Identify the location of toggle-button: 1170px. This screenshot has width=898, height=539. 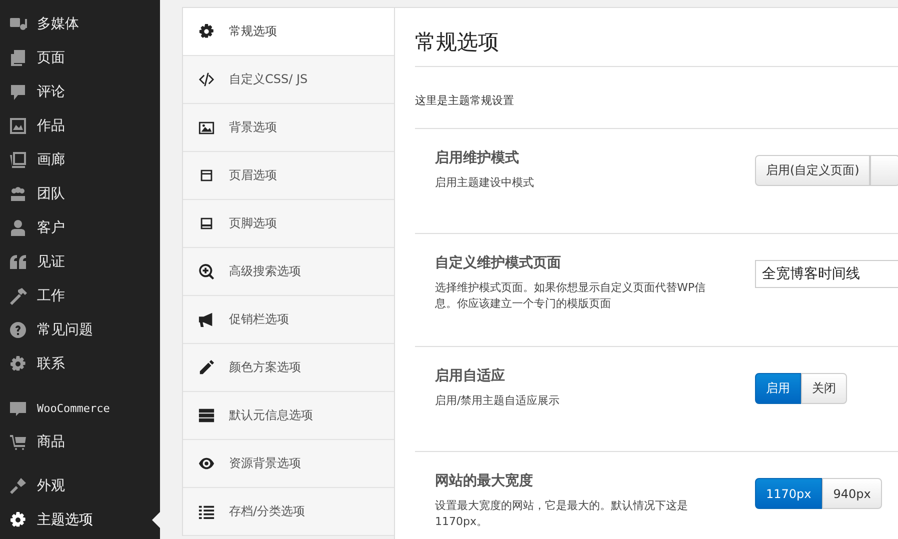
(788, 493).